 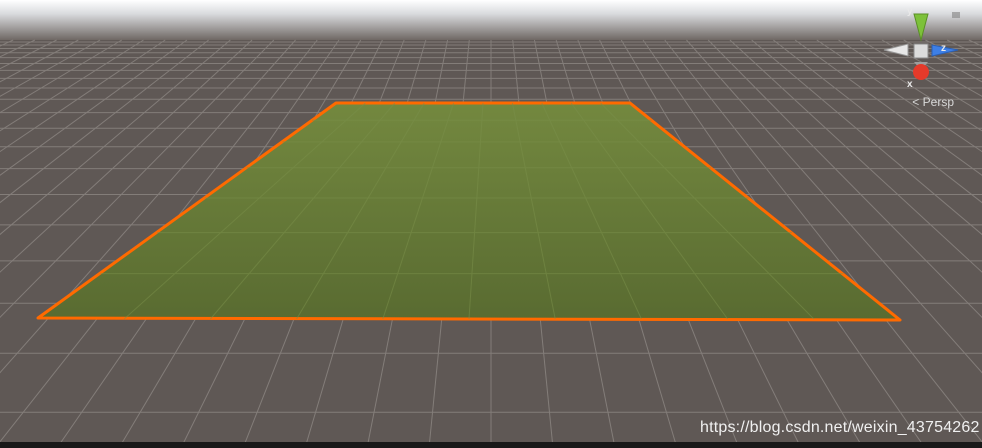 I want to click on x-axis-cone, so click(x=921, y=72).